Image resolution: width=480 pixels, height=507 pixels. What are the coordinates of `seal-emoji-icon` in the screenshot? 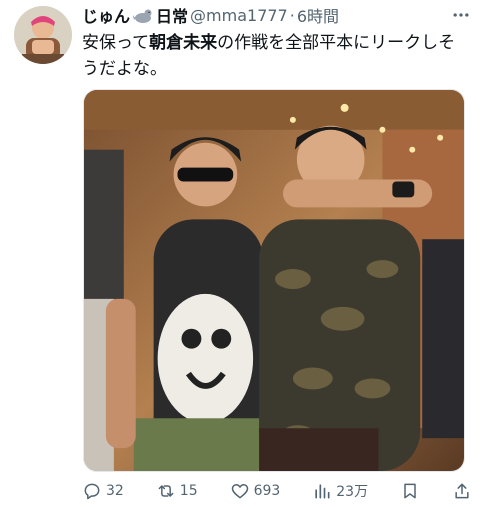 It's located at (143, 15).